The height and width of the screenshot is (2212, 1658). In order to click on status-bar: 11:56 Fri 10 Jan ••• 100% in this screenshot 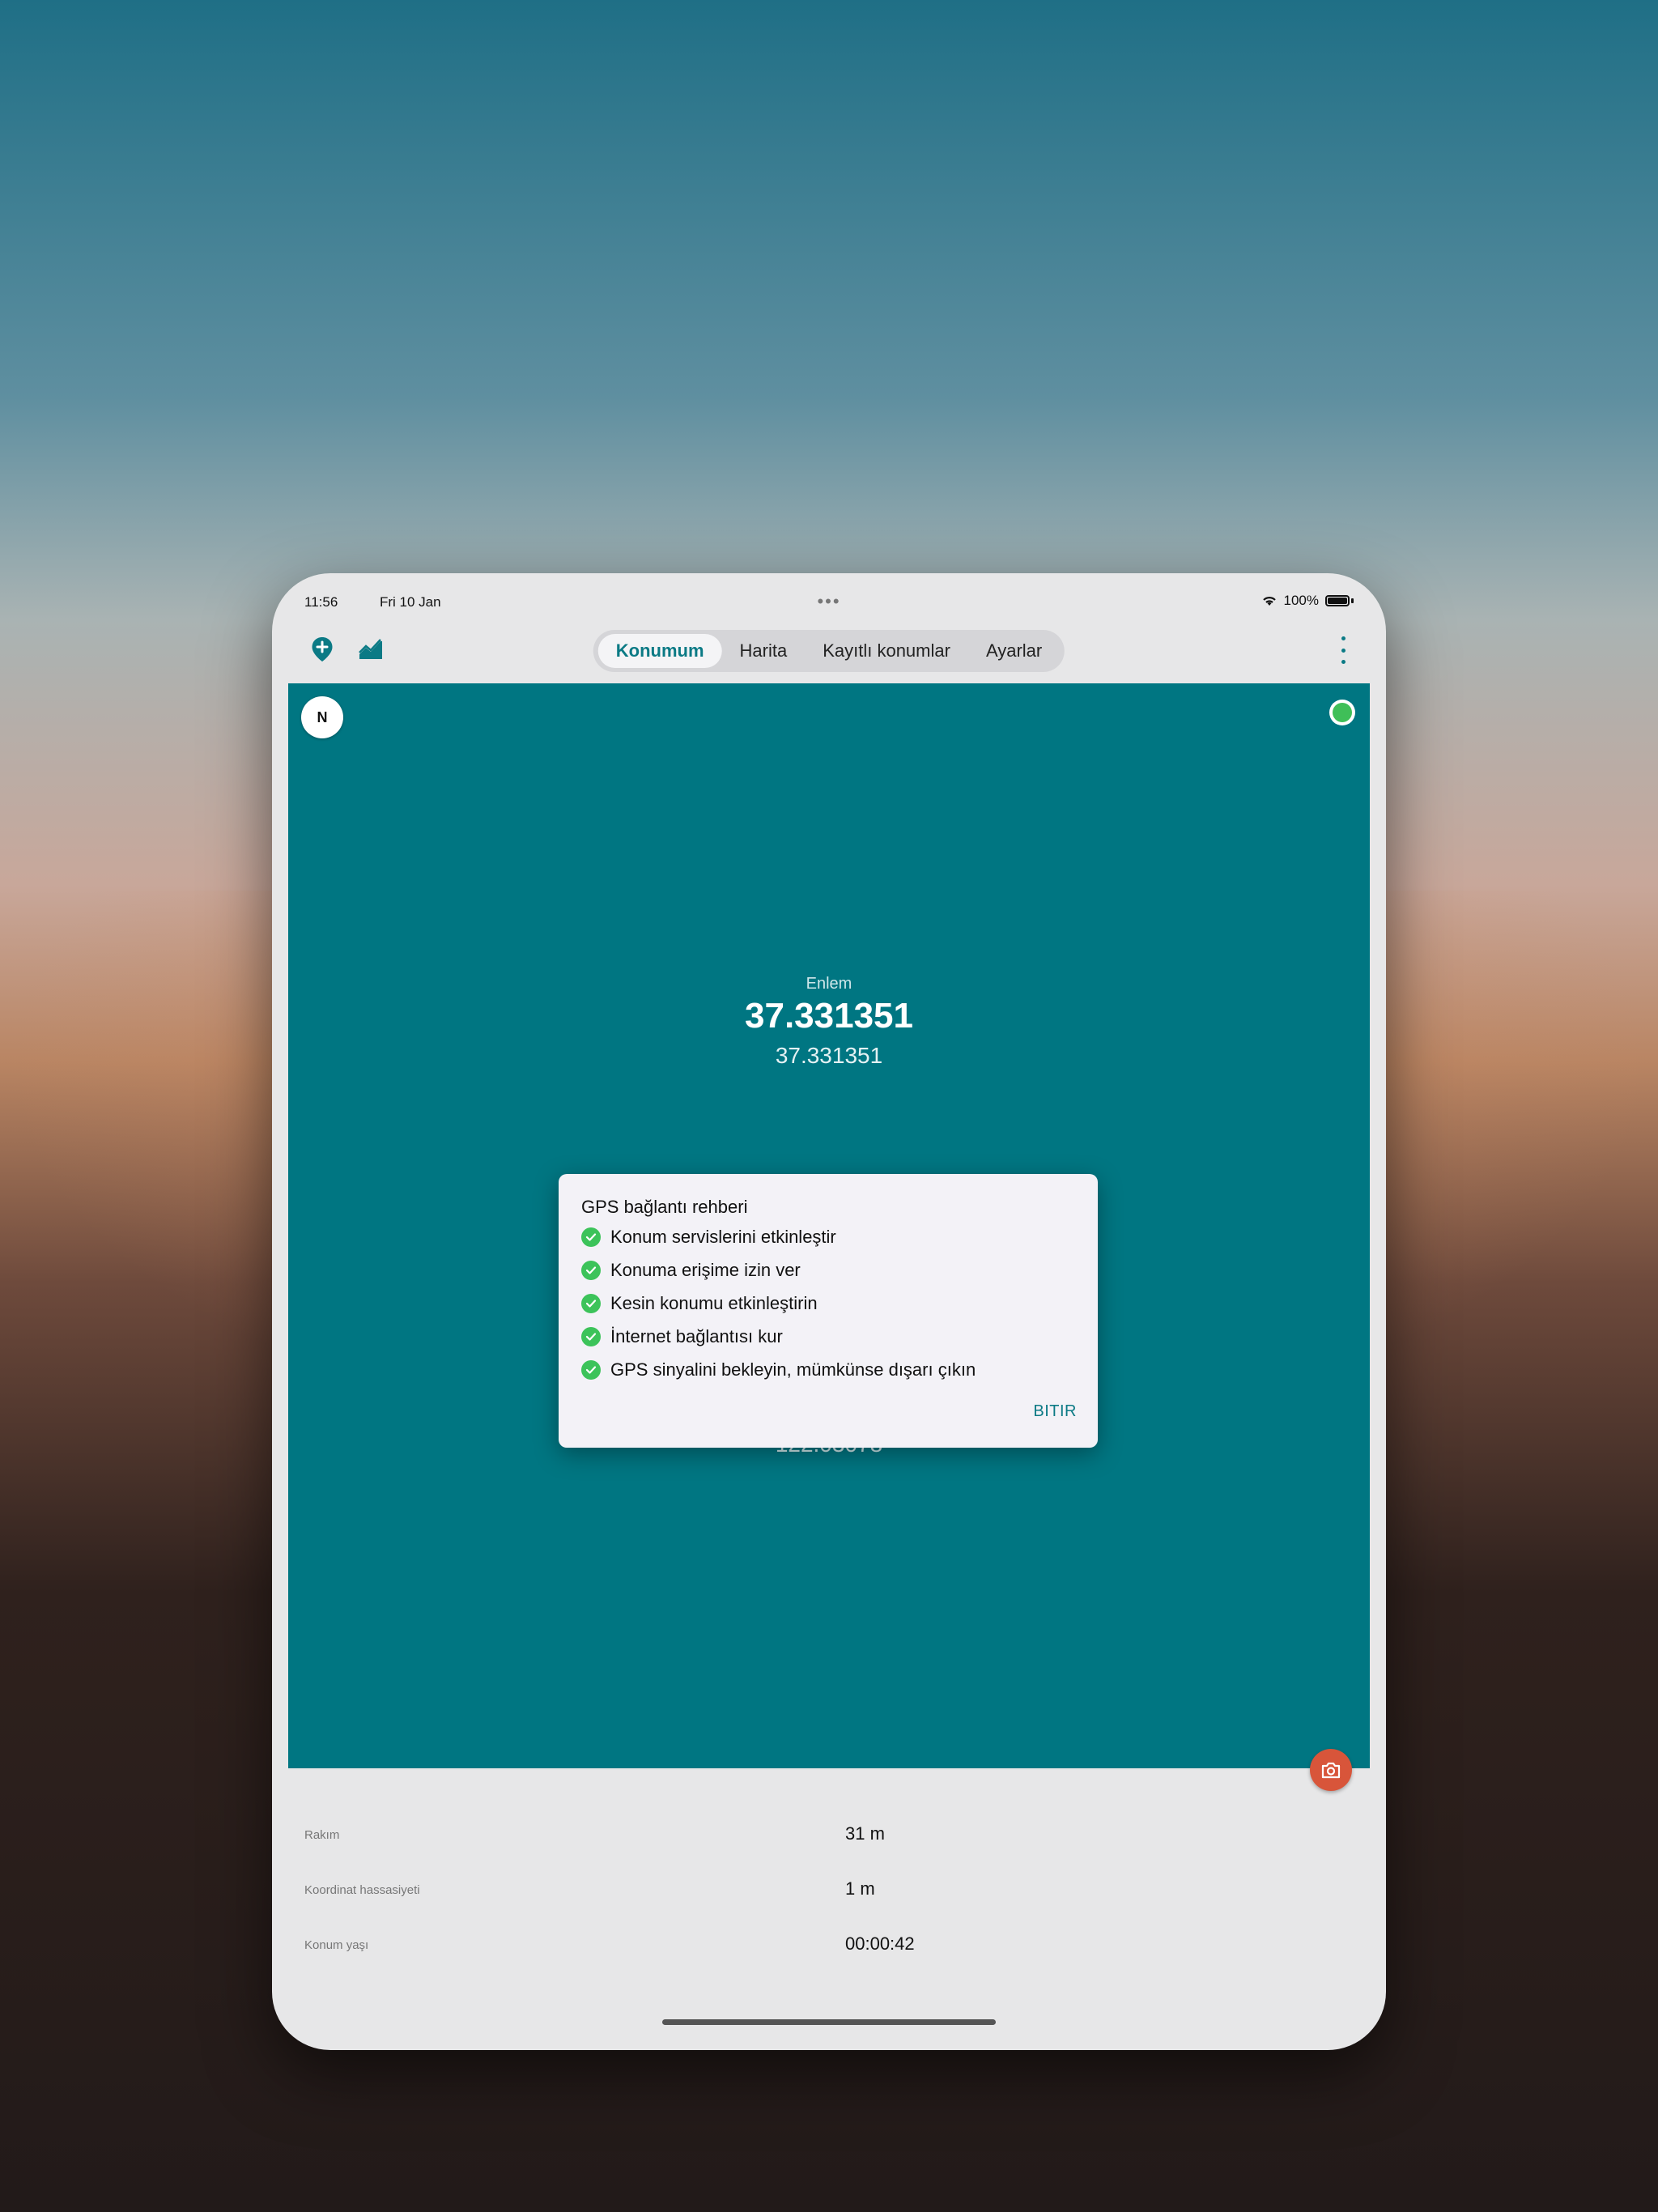, I will do `click(829, 603)`.